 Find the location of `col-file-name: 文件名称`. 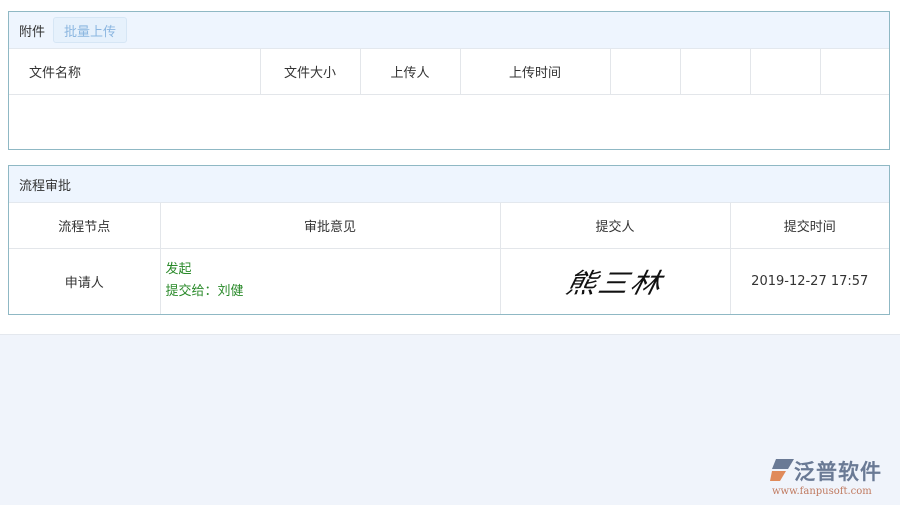

col-file-name: 文件名称 is located at coordinates (135, 72).